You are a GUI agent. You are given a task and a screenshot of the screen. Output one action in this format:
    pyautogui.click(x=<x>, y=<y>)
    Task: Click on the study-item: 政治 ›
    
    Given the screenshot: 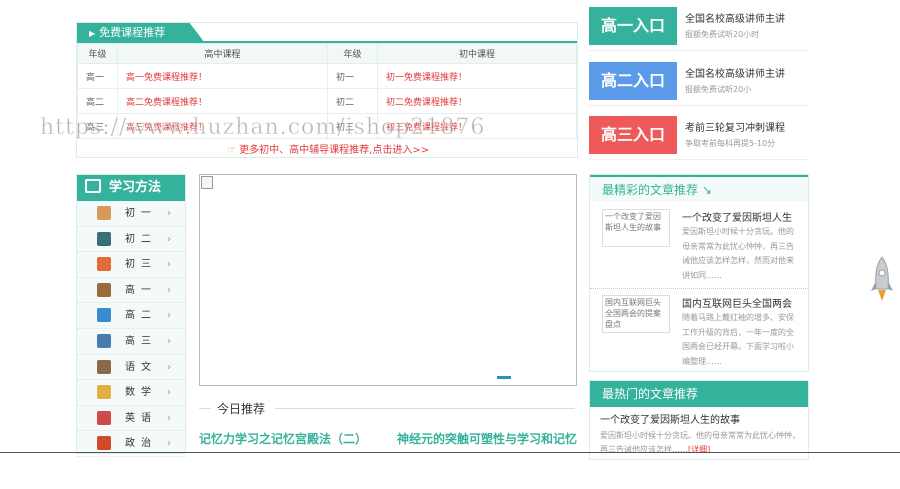 What is the action you would take?
    pyautogui.click(x=131, y=444)
    